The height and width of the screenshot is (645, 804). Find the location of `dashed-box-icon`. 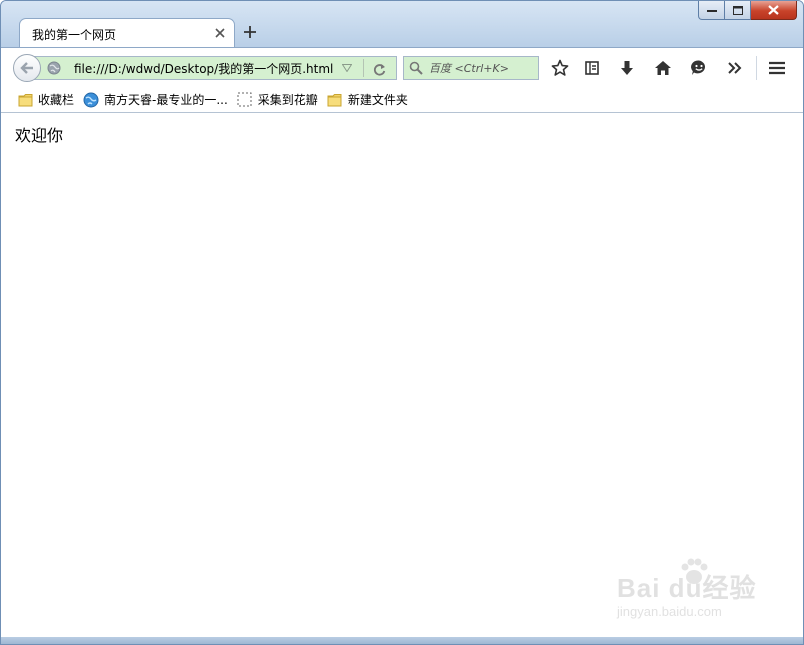

dashed-box-icon is located at coordinates (245, 100).